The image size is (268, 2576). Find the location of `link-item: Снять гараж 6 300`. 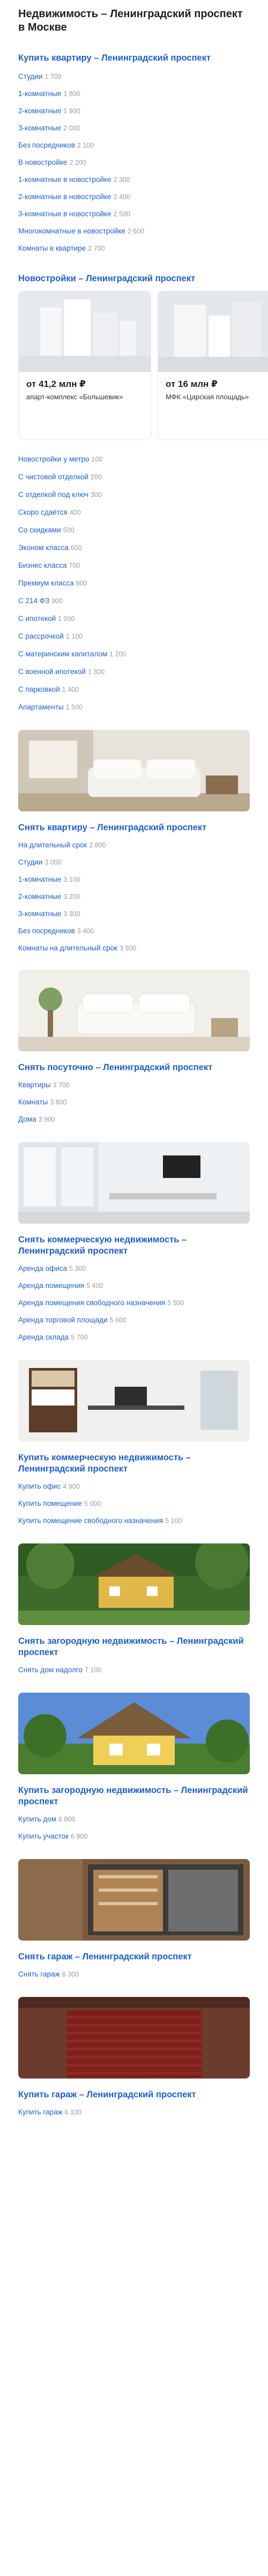

link-item: Снять гараж 6 300 is located at coordinates (134, 1974).